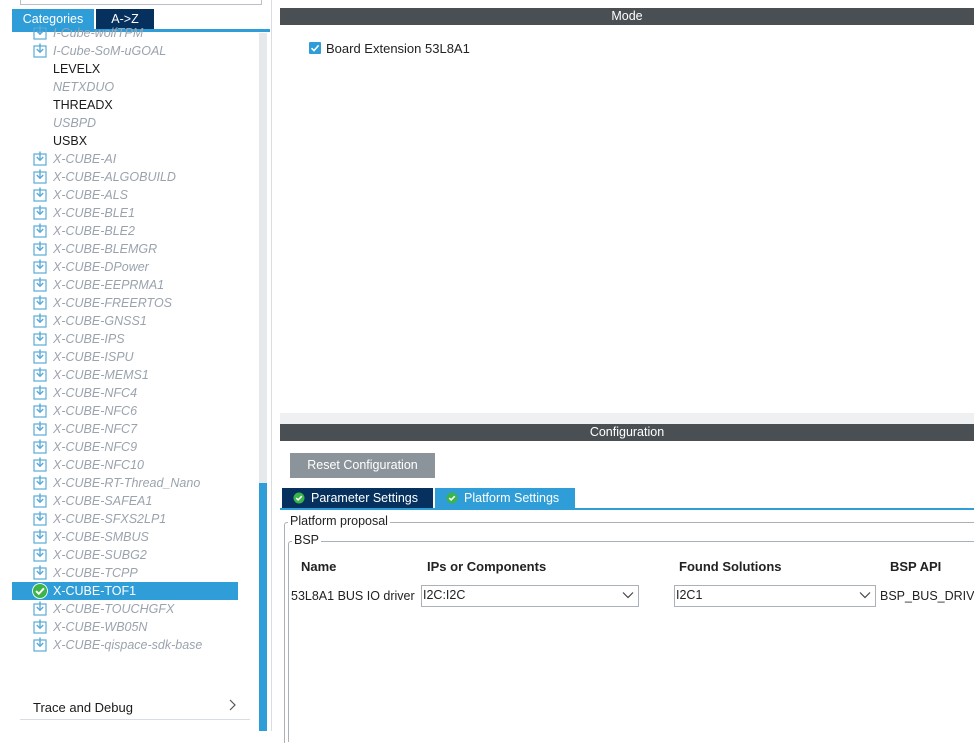  I want to click on component-list-item-label: X-CUBE-RT-Thread_Nano, so click(127, 483).